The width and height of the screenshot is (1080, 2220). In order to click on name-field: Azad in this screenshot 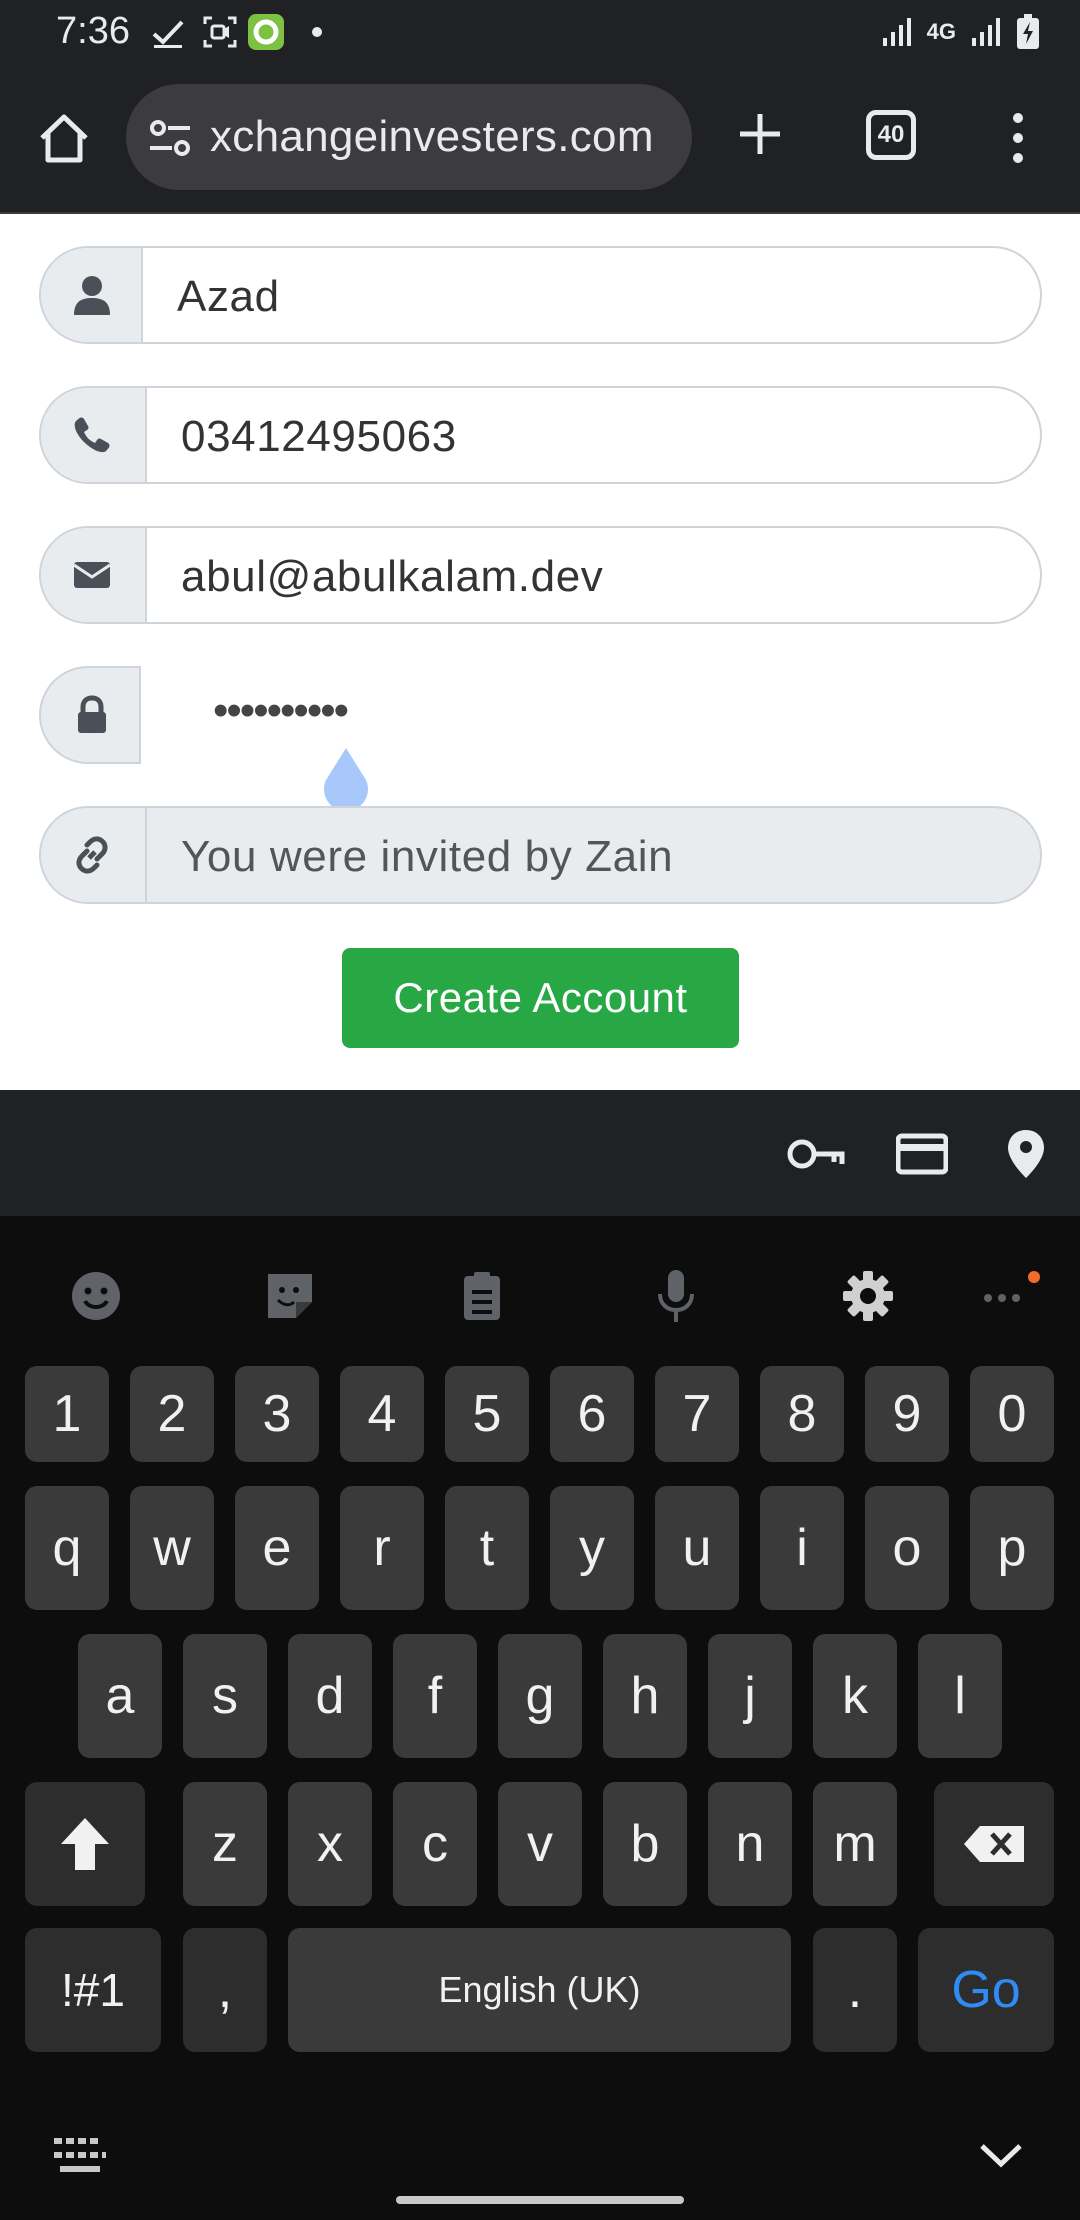, I will do `click(540, 295)`.